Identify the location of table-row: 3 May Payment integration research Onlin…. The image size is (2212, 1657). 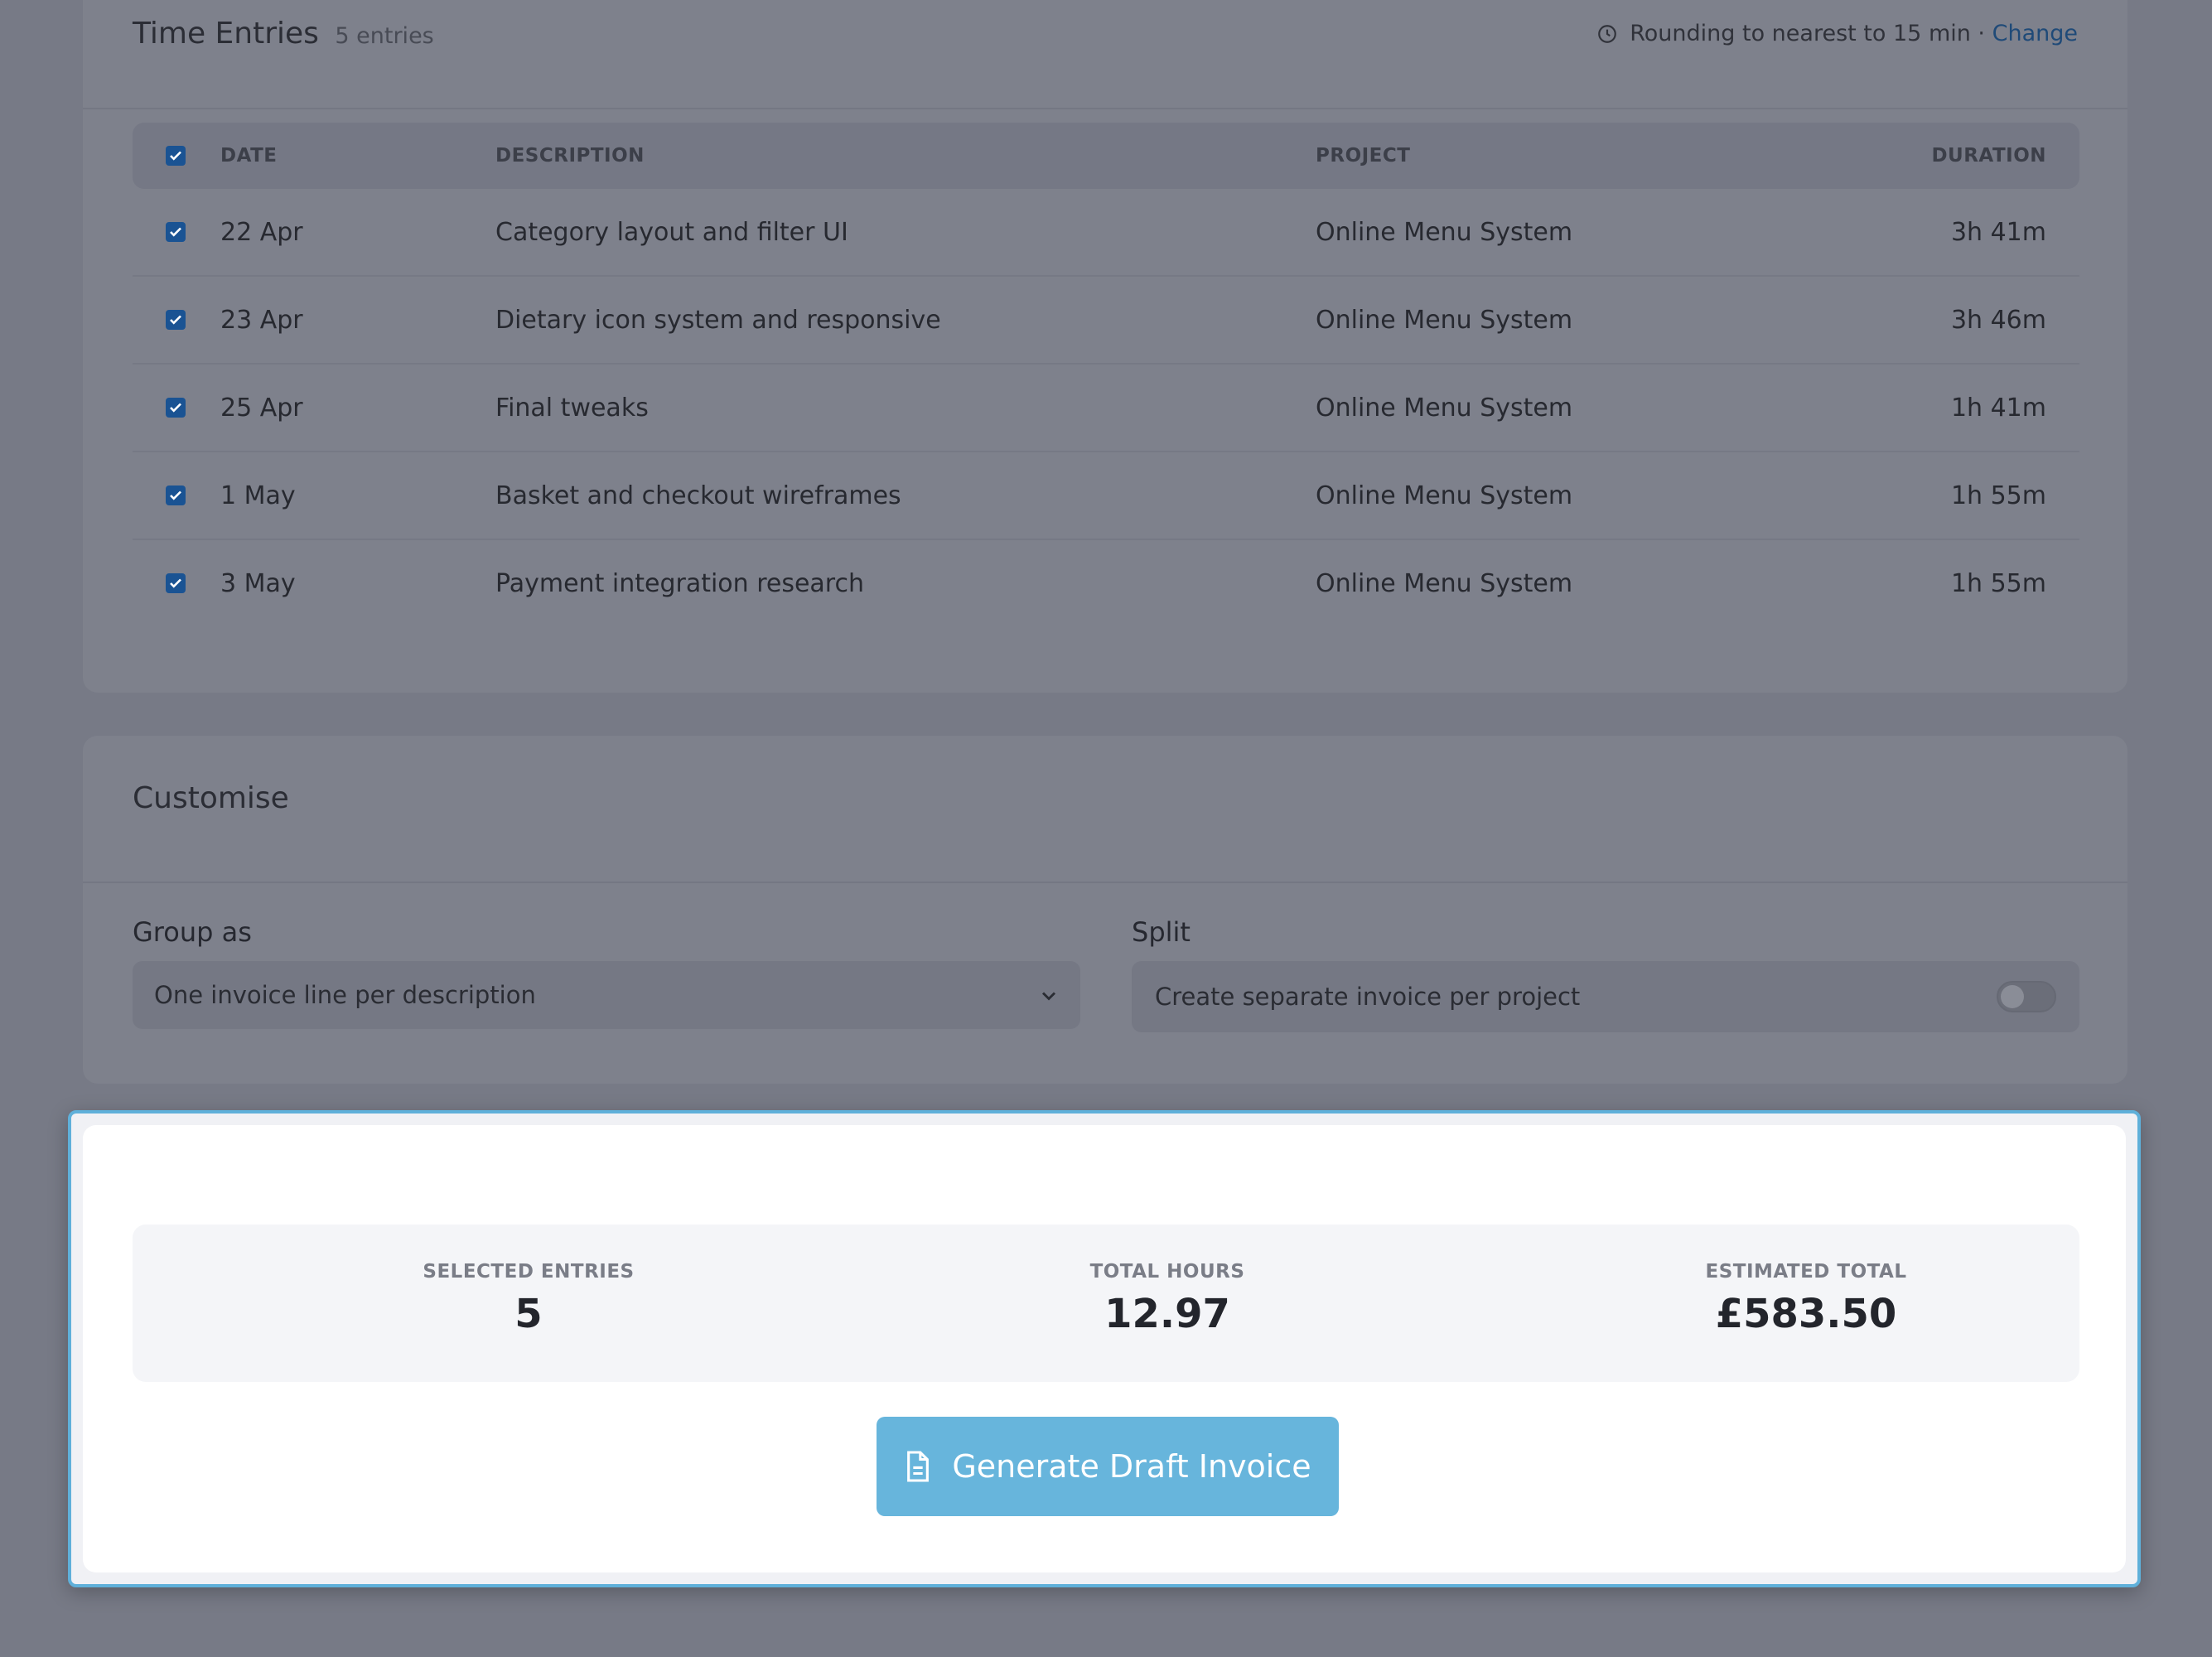
(1106, 583).